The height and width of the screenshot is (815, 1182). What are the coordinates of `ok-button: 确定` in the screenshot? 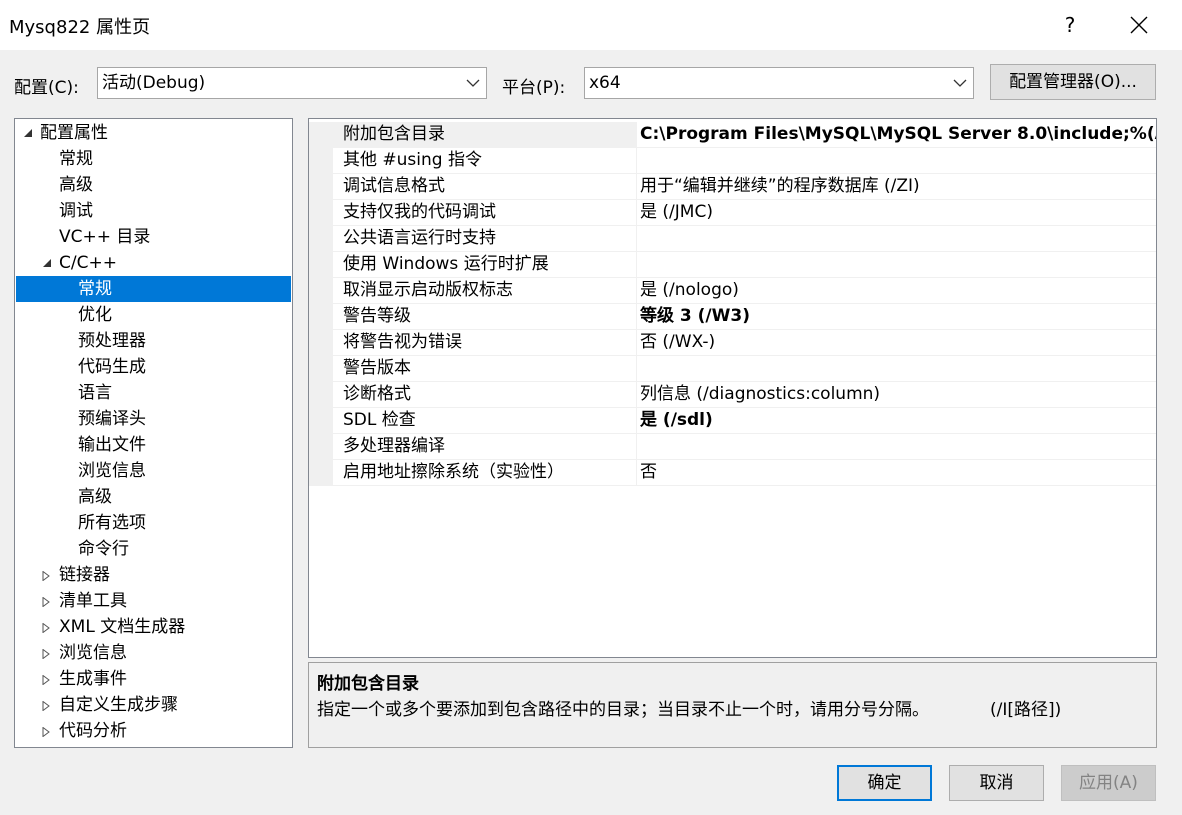 It's located at (884, 783).